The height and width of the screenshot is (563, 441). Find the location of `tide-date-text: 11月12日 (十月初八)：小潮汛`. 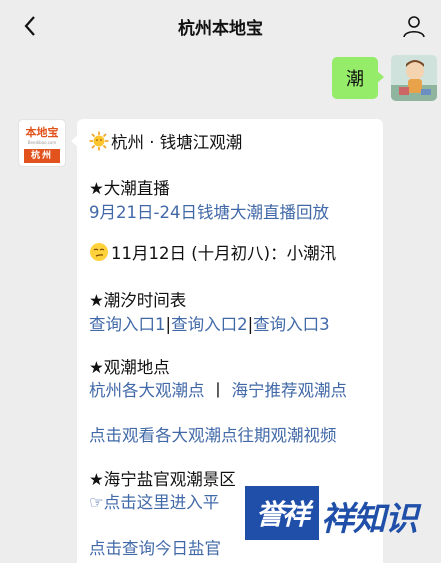

tide-date-text: 11月12日 (十月初八)：小潮汛 is located at coordinates (224, 253).